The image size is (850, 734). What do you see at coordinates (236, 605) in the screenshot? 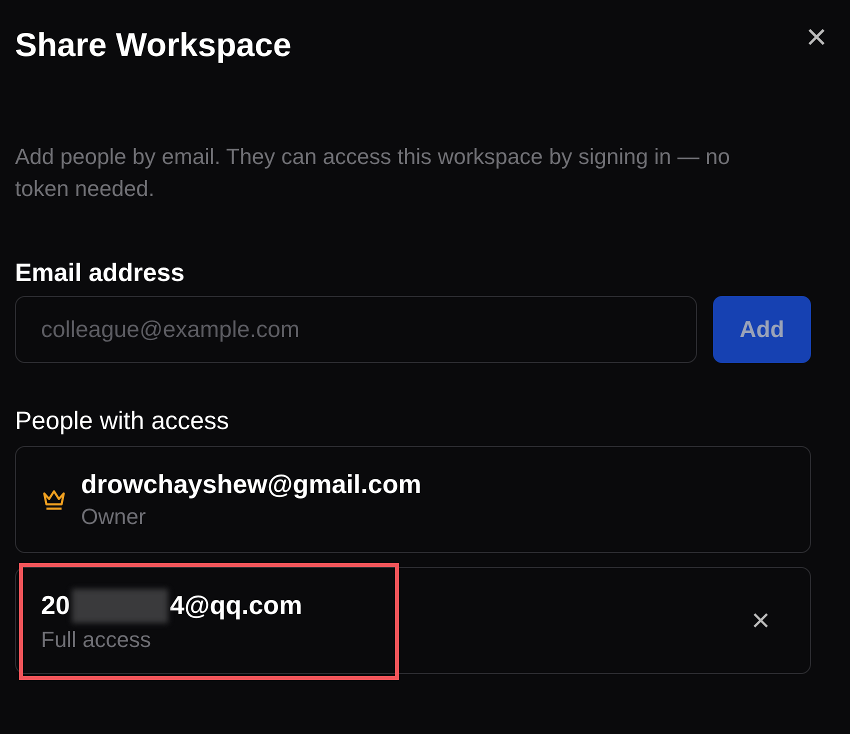
I see `member-email: 4@qq.com` at bounding box center [236, 605].